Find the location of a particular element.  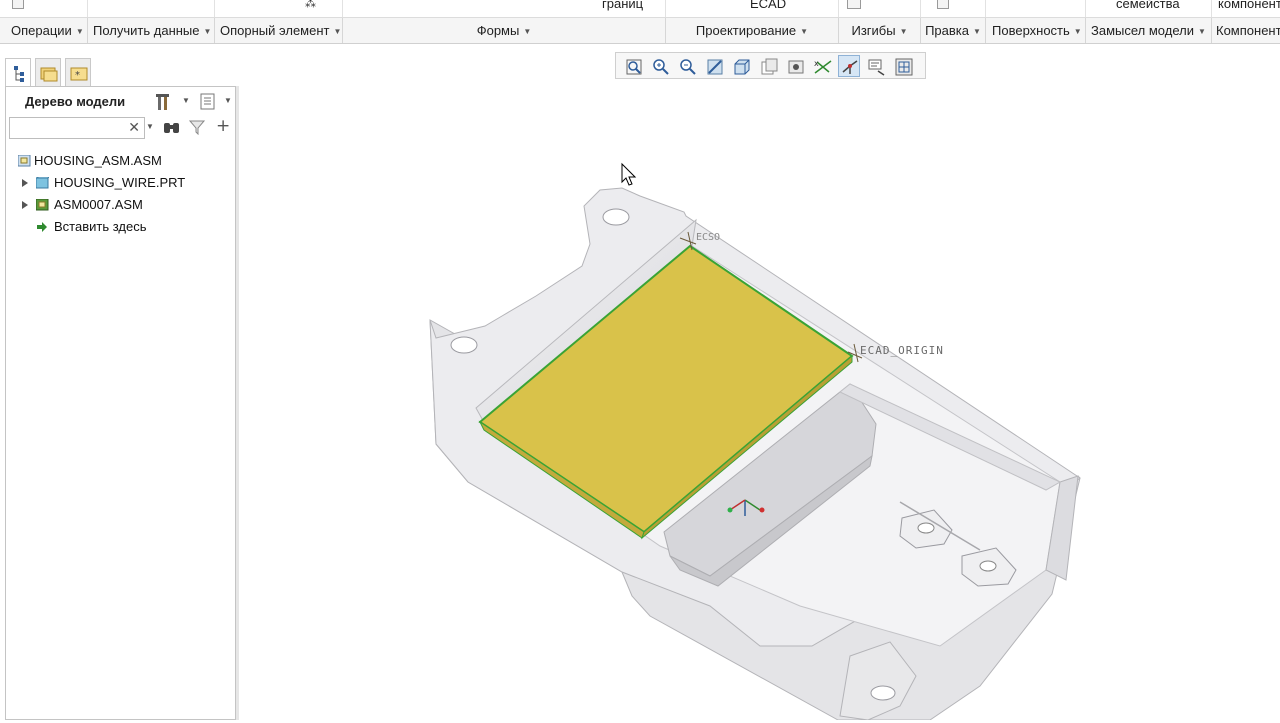

tree-row-housing-wire: HOUSING_WIRE.PRT is located at coordinates (120, 183).